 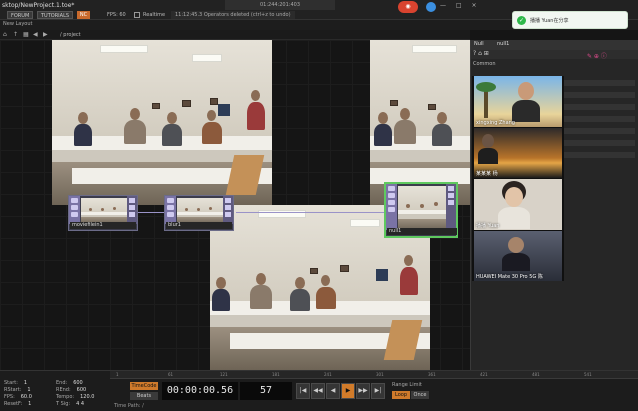 What do you see at coordinates (597, 55) in the screenshot?
I see `panel-action-icons: ✎ ⊕ ⓘ` at bounding box center [597, 55].